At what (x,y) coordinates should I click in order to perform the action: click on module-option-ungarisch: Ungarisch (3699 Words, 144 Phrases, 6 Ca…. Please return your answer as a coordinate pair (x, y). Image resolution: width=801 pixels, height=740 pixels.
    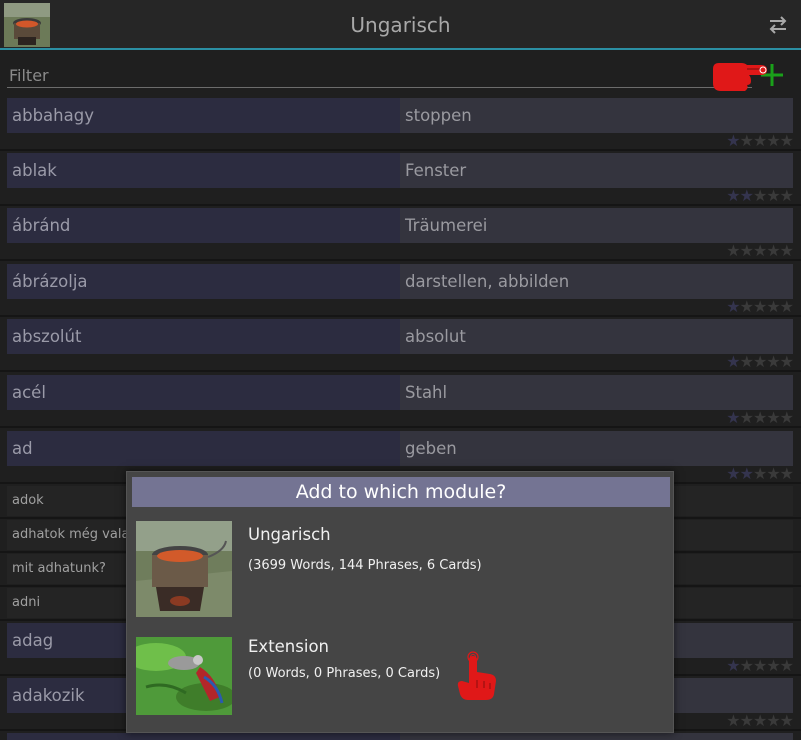
    Looking at the image, I should click on (401, 571).